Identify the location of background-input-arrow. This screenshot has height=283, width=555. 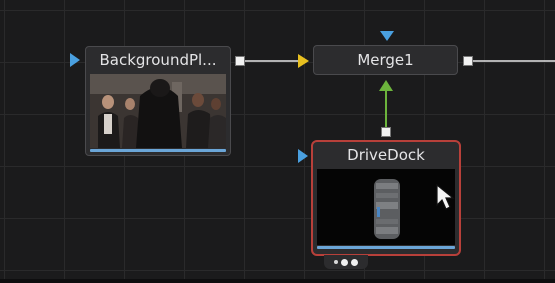
(75, 60).